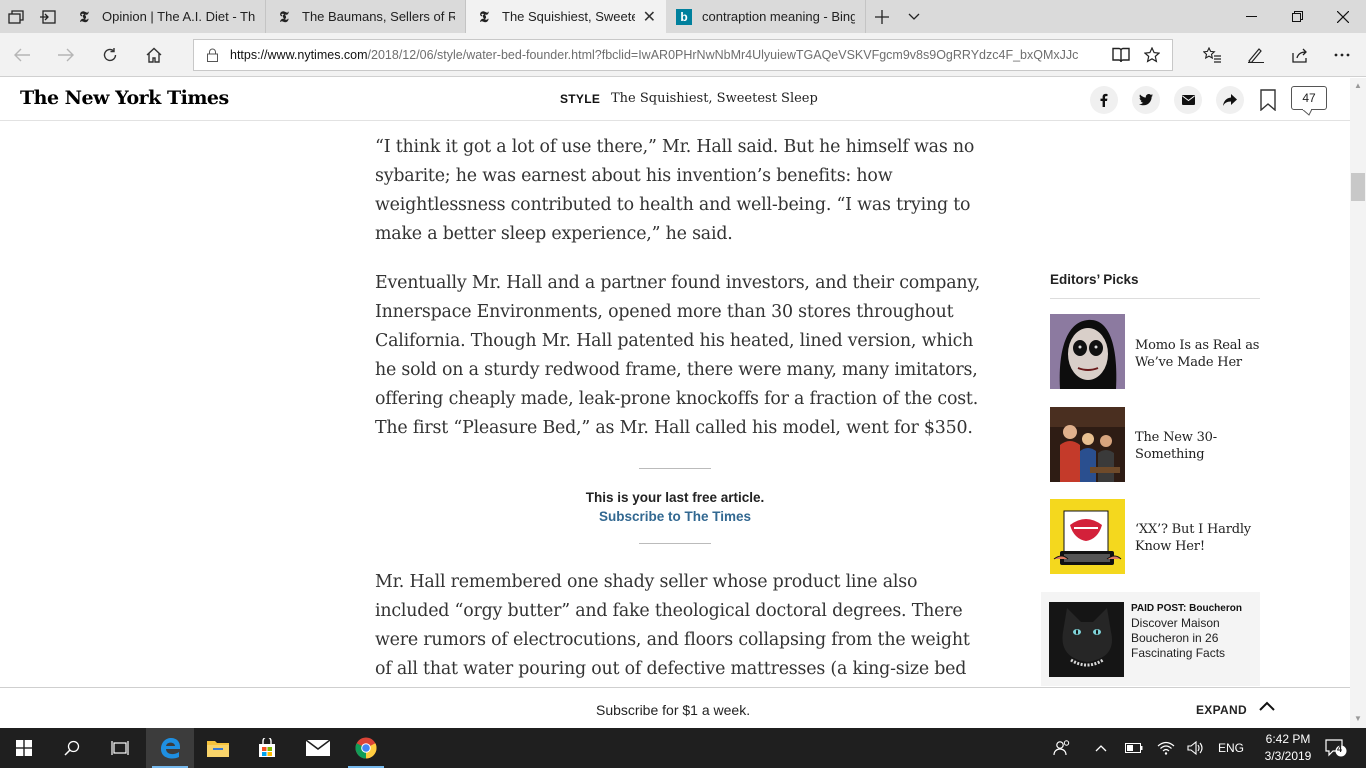  Describe the element at coordinates (154, 55) in the screenshot. I see `home-icon` at that location.